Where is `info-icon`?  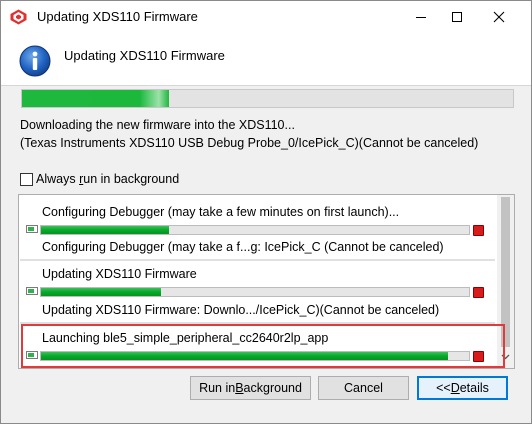
info-icon is located at coordinates (35, 61).